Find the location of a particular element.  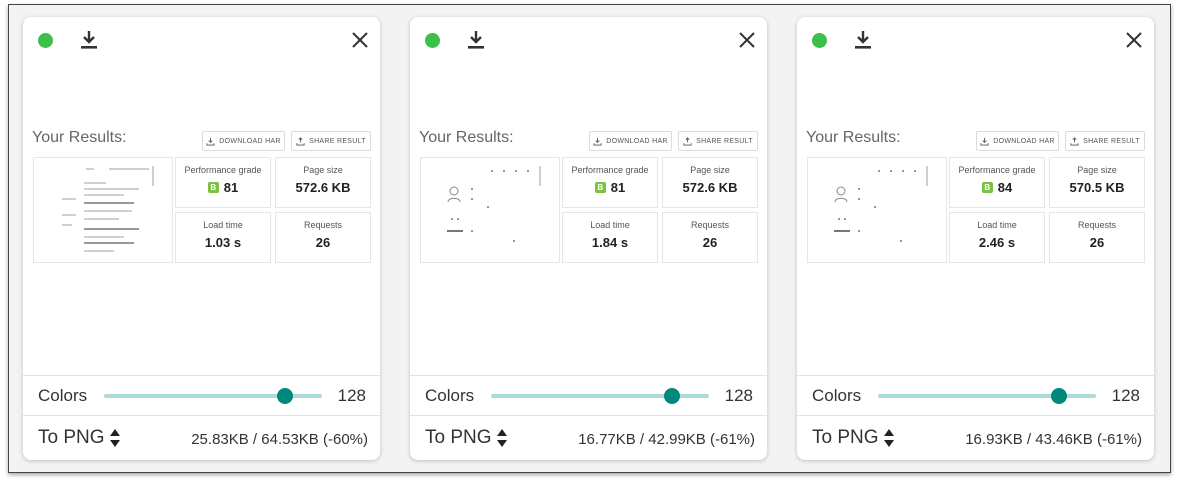

load-time-card: Load time 1.84 s is located at coordinates (610, 237).